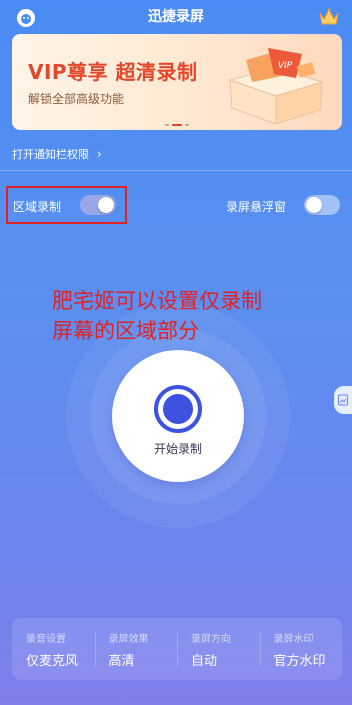 The height and width of the screenshot is (705, 352). I want to click on side-tab, so click(343, 400).